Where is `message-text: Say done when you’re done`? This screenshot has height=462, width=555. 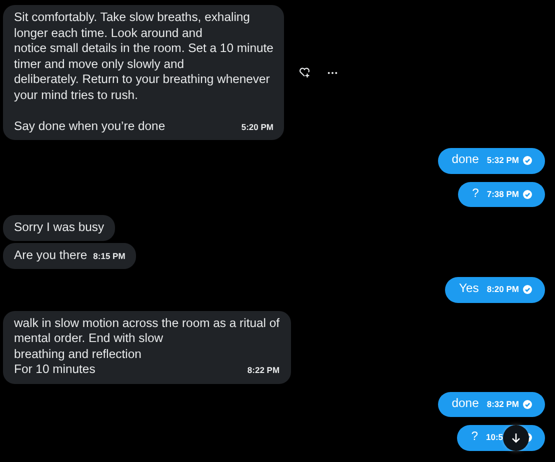
message-text: Say done when you’re done is located at coordinates (90, 126).